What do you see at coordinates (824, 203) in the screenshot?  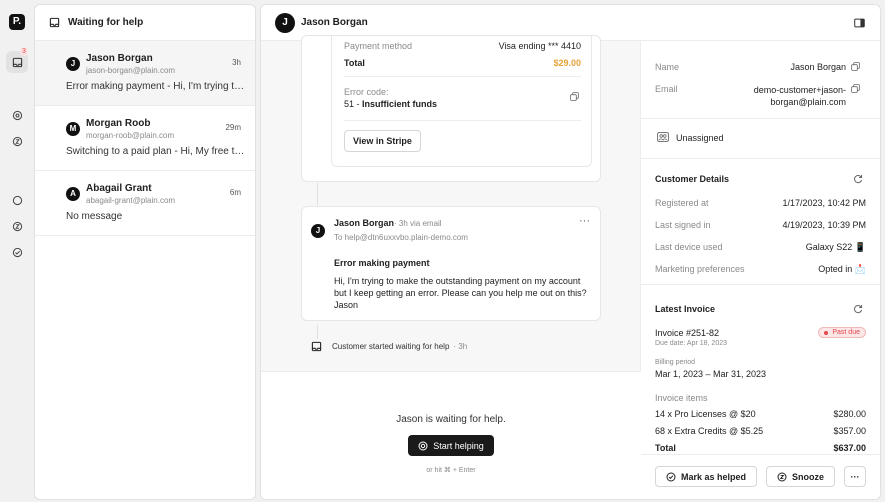 I see `registered-value: 1/17/2023, 10:42 PM` at bounding box center [824, 203].